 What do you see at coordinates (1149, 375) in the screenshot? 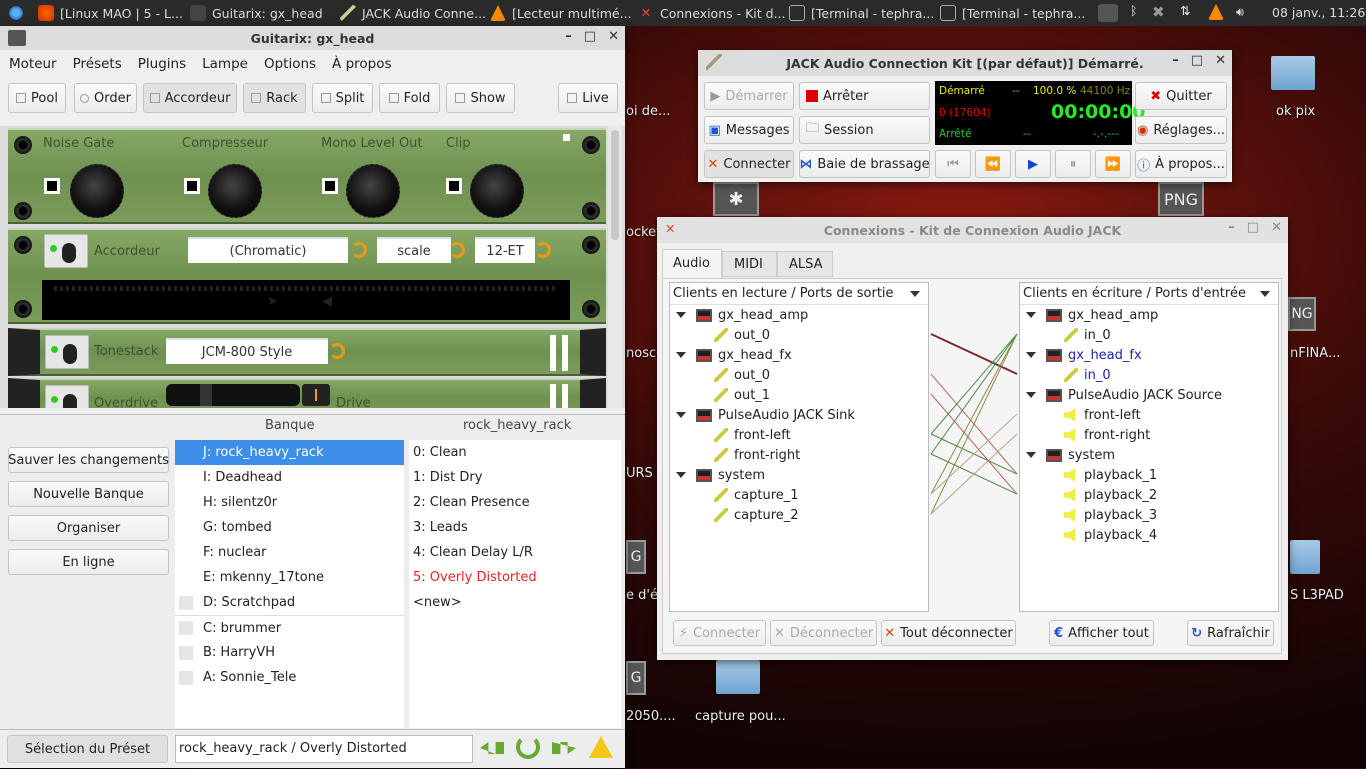
I see `port-row: in_0` at bounding box center [1149, 375].